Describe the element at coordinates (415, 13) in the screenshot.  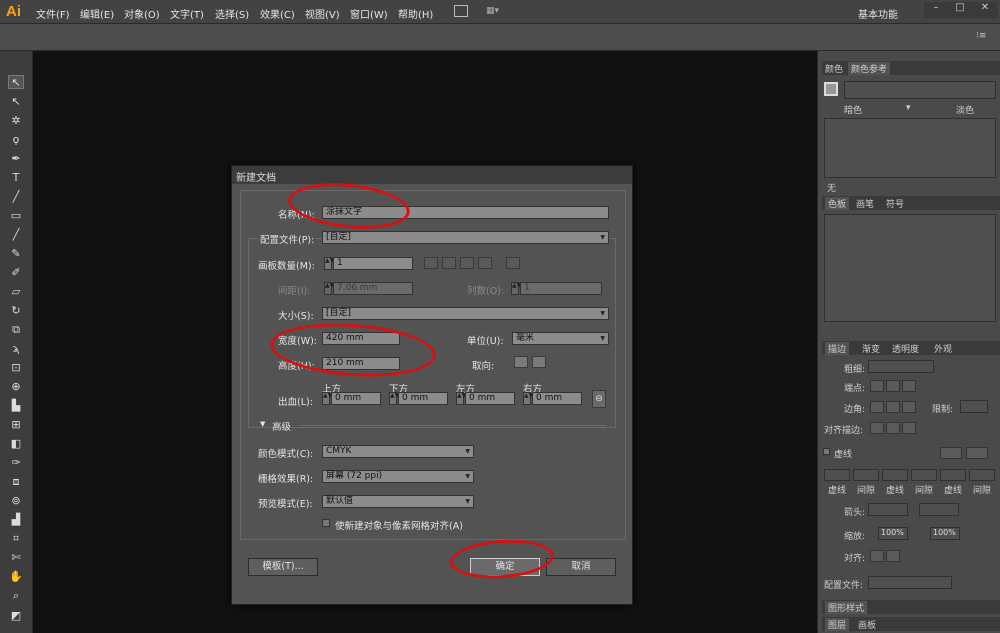
I see `menu-help: 帮助(H)` at that location.